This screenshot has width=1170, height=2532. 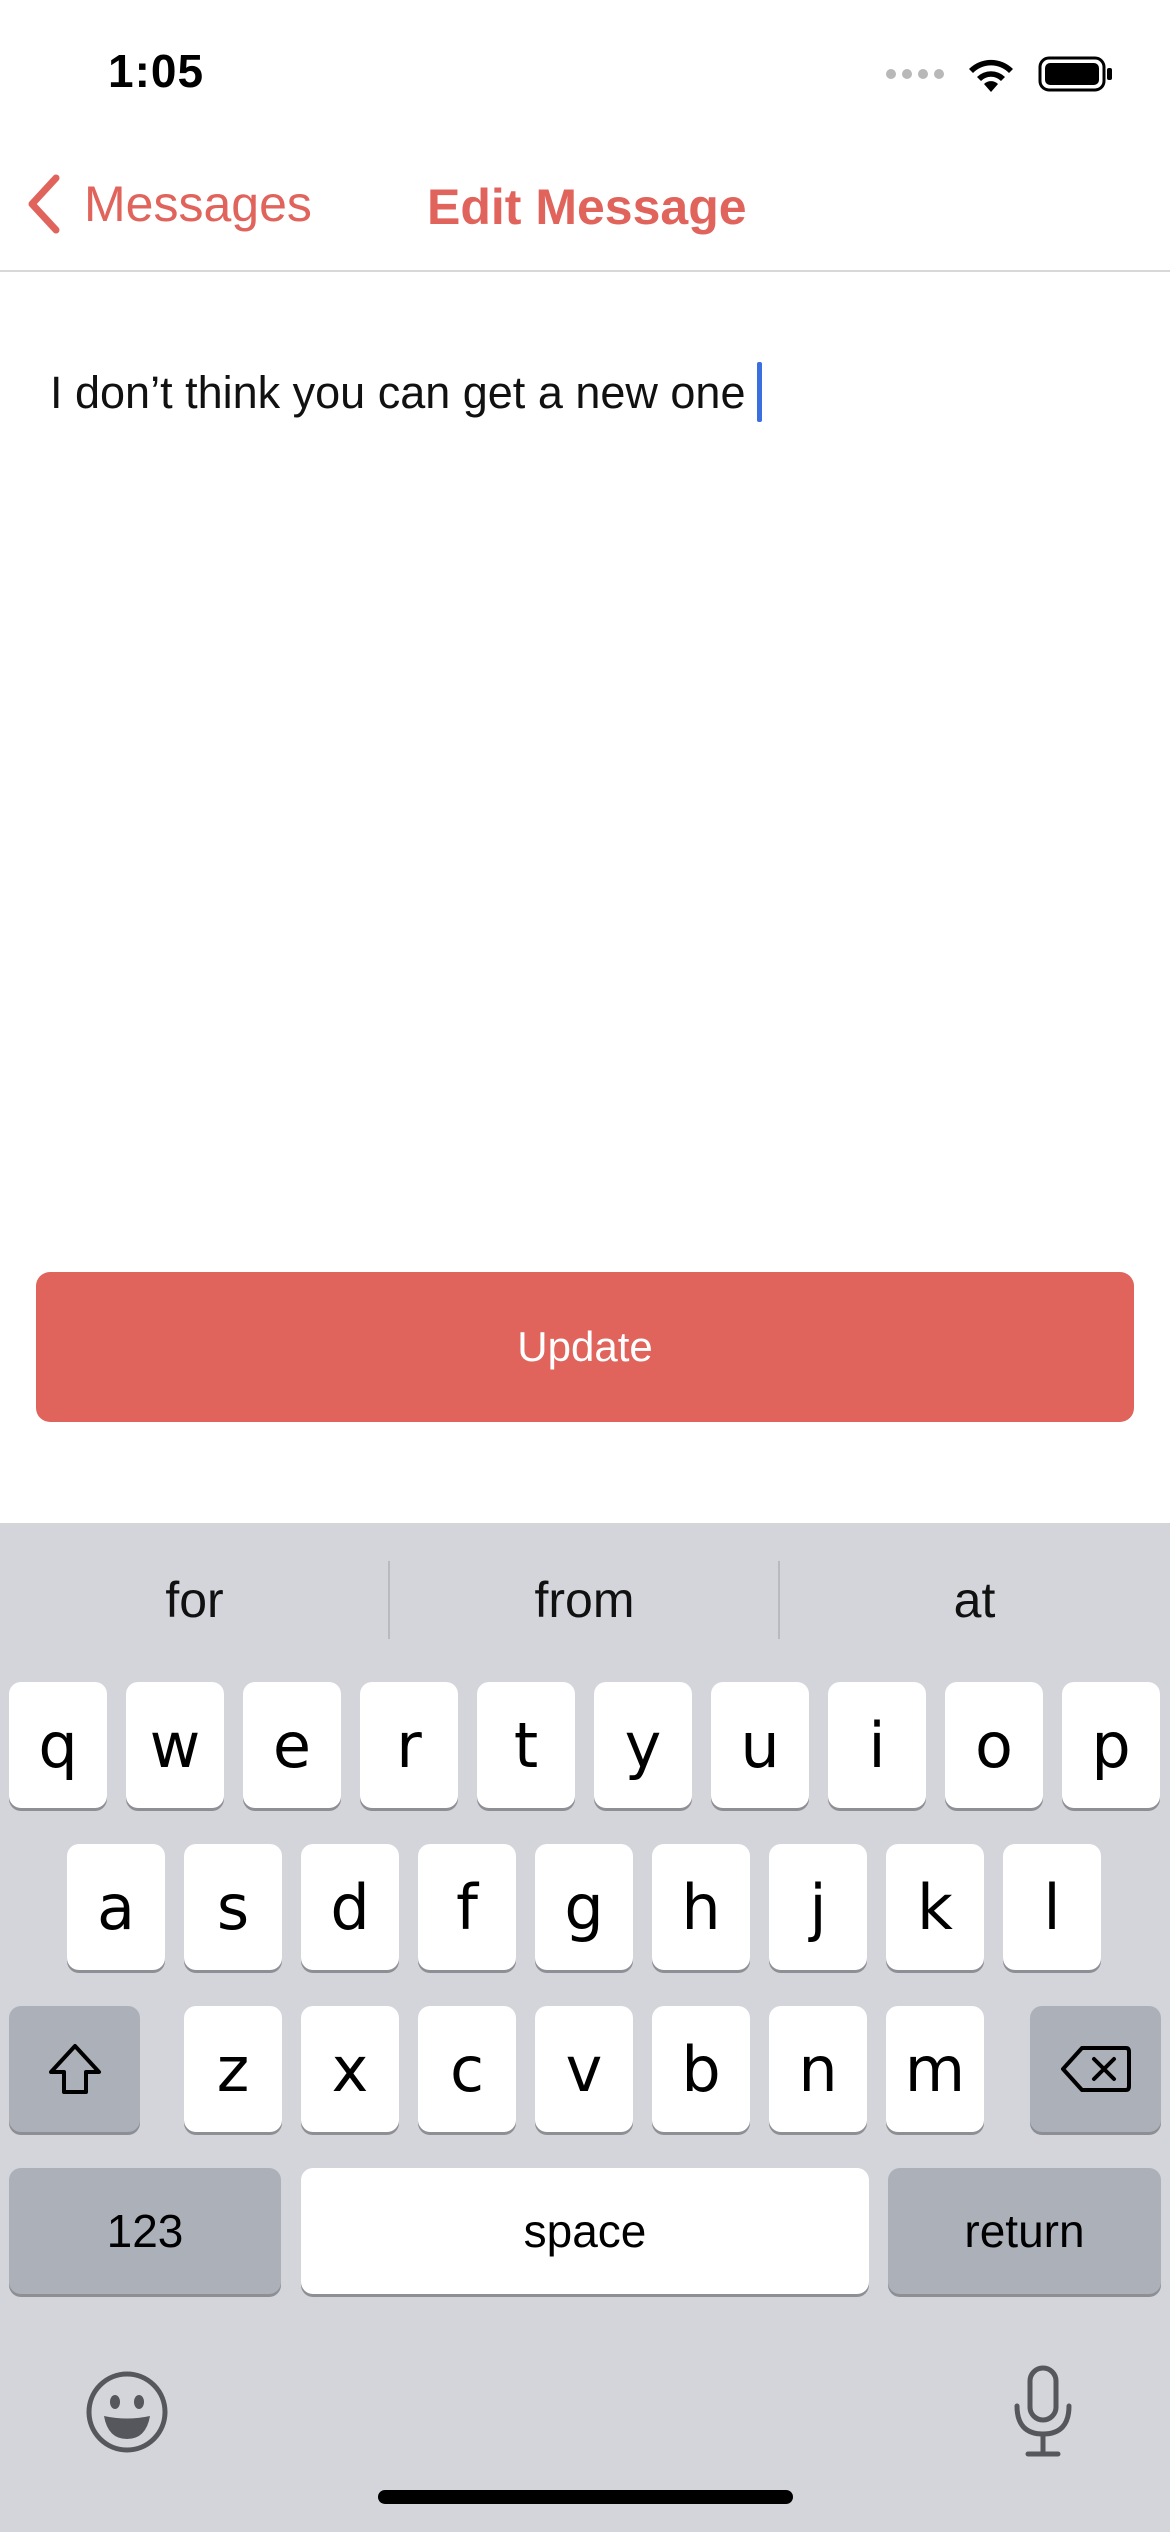 I want to click on key-y: y, so click(x=643, y=1745).